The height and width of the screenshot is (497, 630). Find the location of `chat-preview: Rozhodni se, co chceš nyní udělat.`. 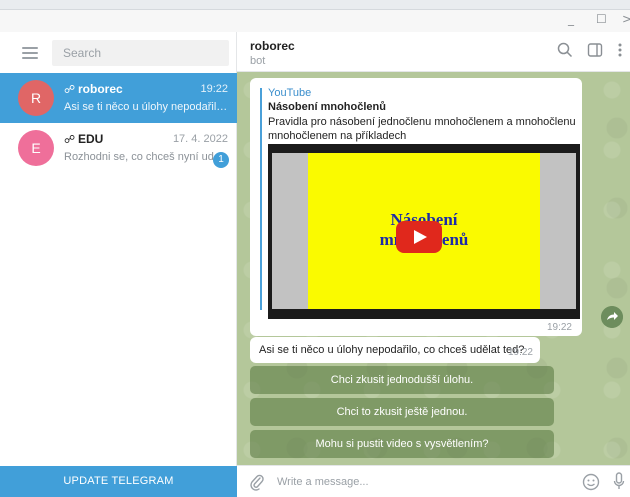

chat-preview: Rozhodni se, co chceš nyní udělat. is located at coordinates (146, 157).